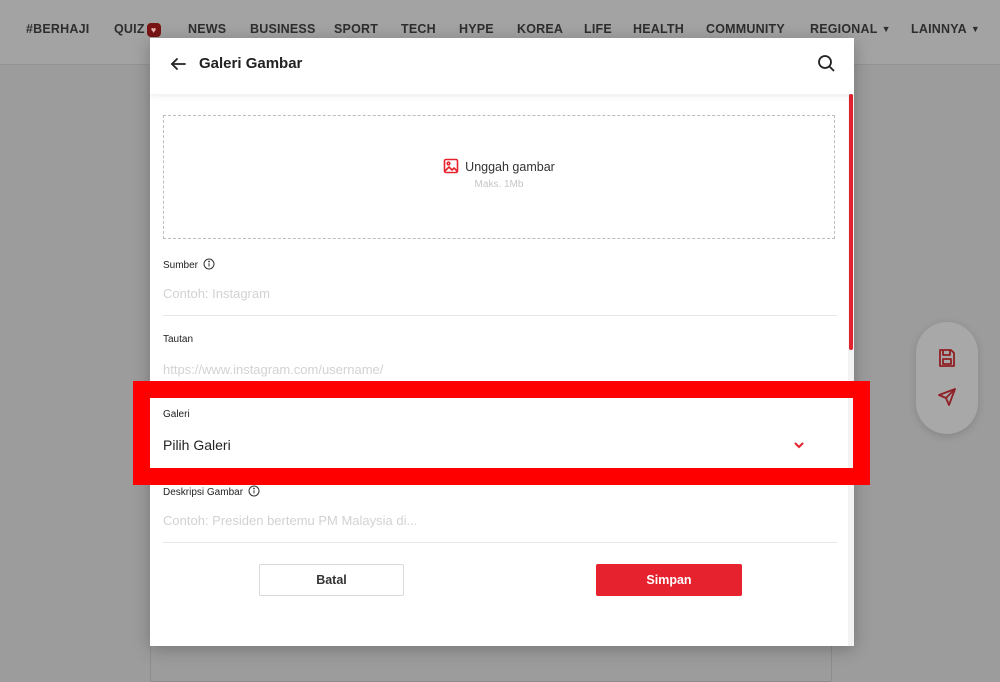 This screenshot has width=1000, height=682. I want to click on image-icon, so click(451, 166).